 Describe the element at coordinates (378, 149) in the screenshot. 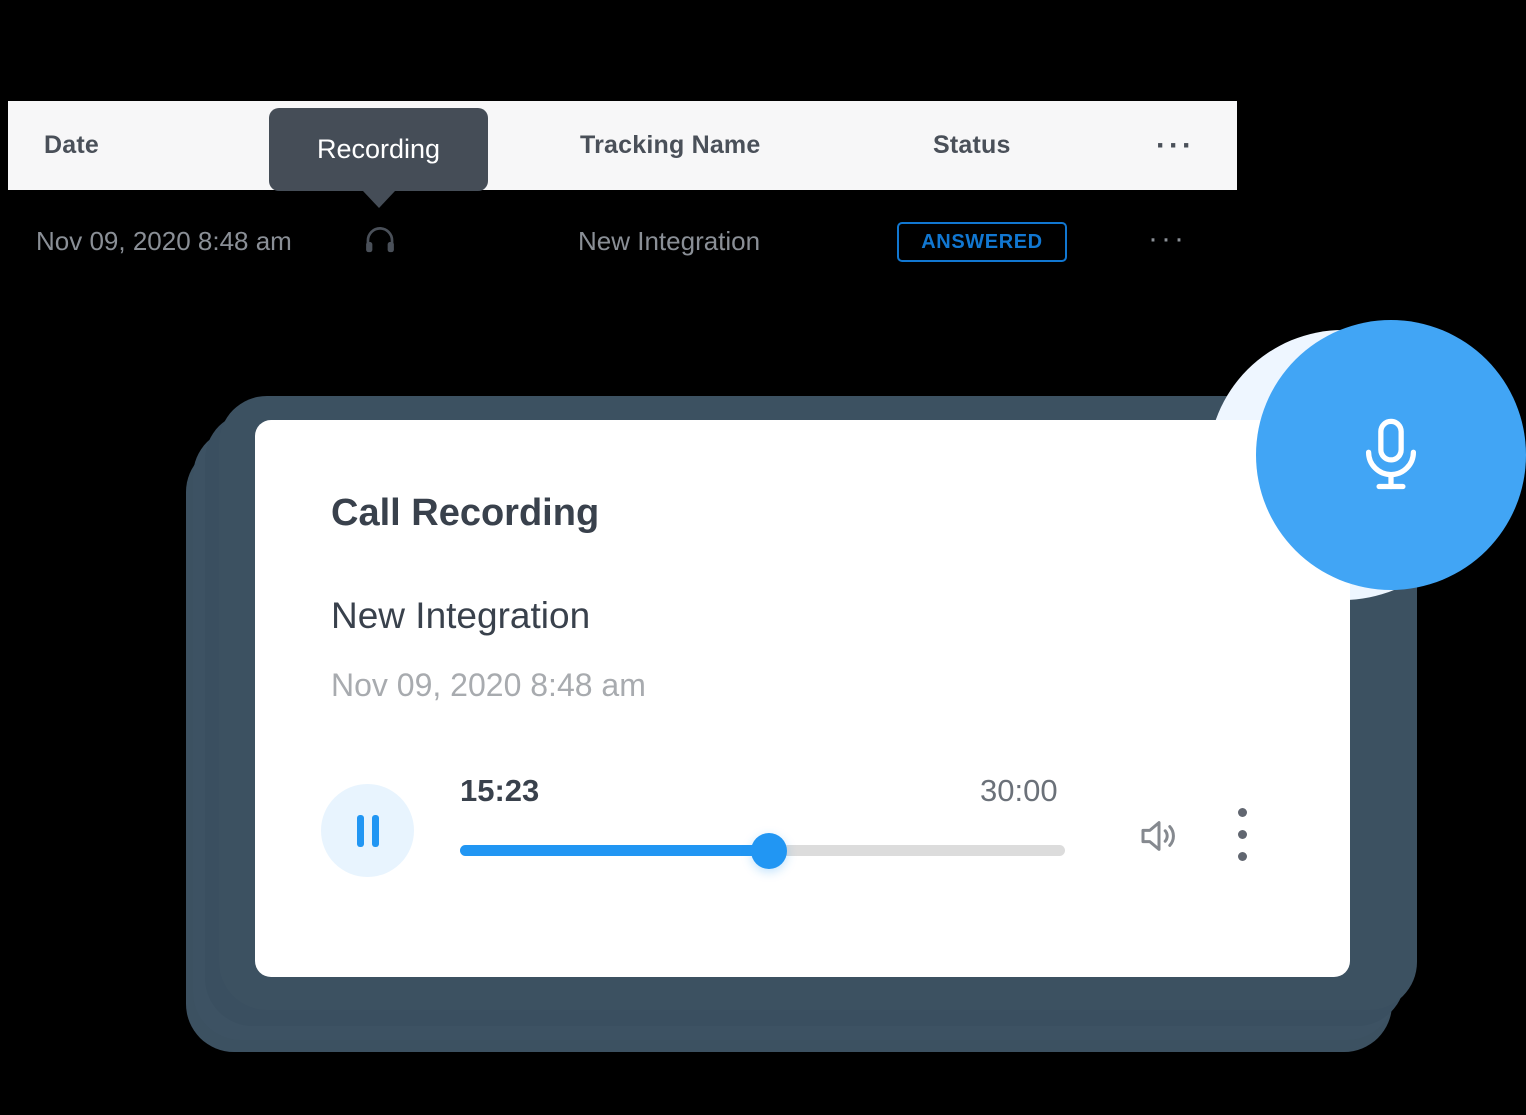

I see `recording-tooltip-label: Recording` at that location.